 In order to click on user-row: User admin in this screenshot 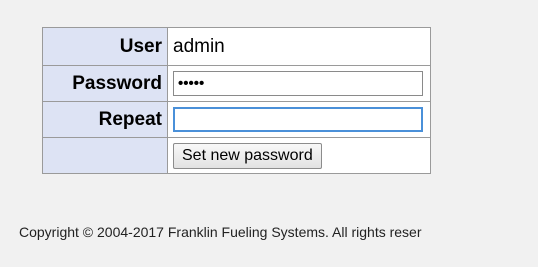, I will do `click(236, 46)`.